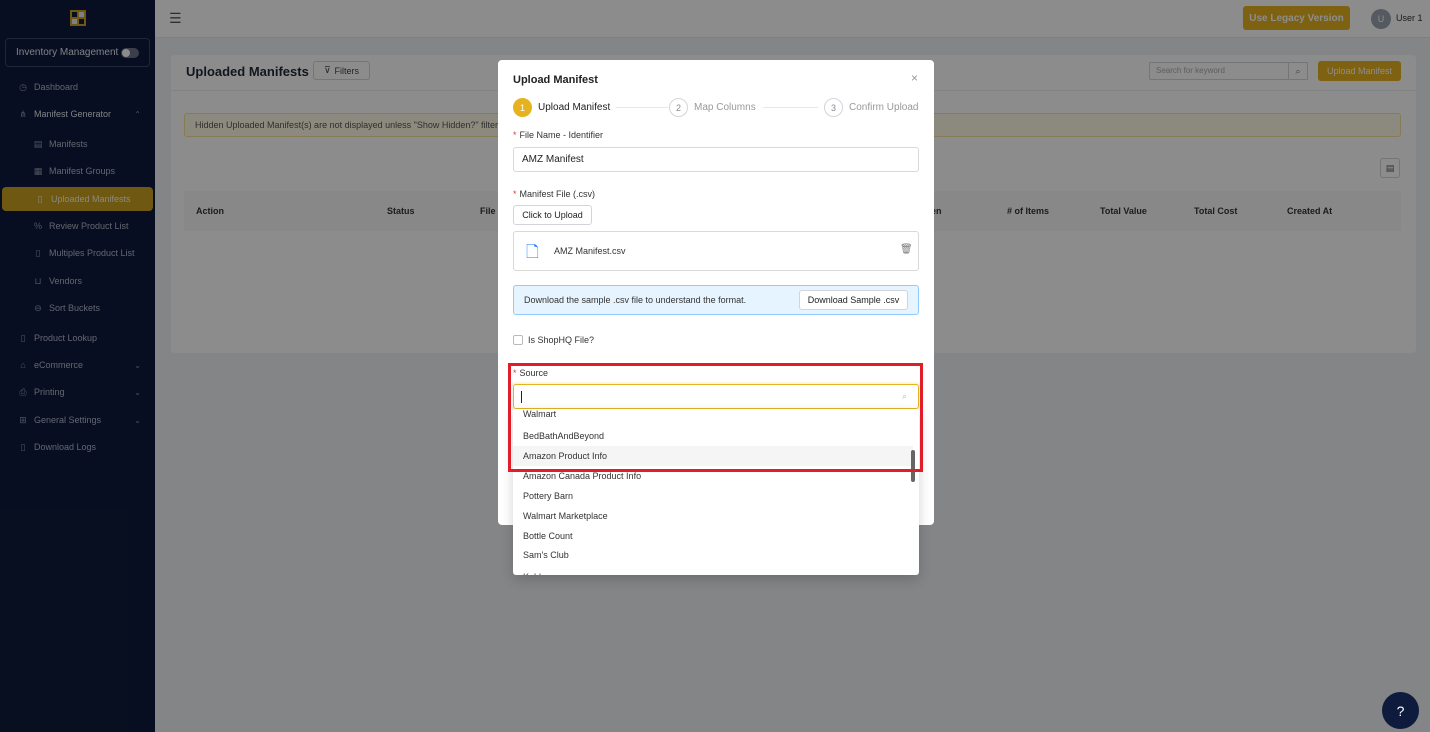  Describe the element at coordinates (713, 496) in the screenshot. I see `source-option-pottery-barn: Pottery Barn` at that location.